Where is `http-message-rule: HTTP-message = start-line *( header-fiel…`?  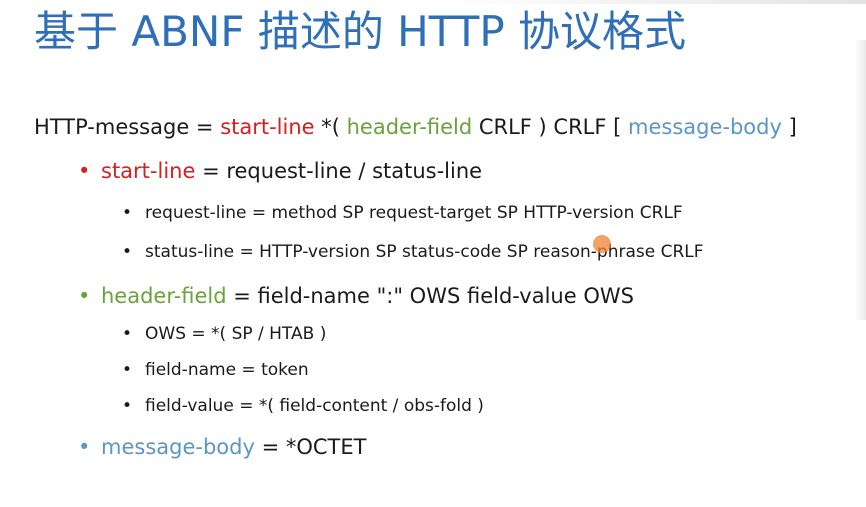
http-message-rule: HTTP-message = start-line *( header-fiel… is located at coordinates (415, 127).